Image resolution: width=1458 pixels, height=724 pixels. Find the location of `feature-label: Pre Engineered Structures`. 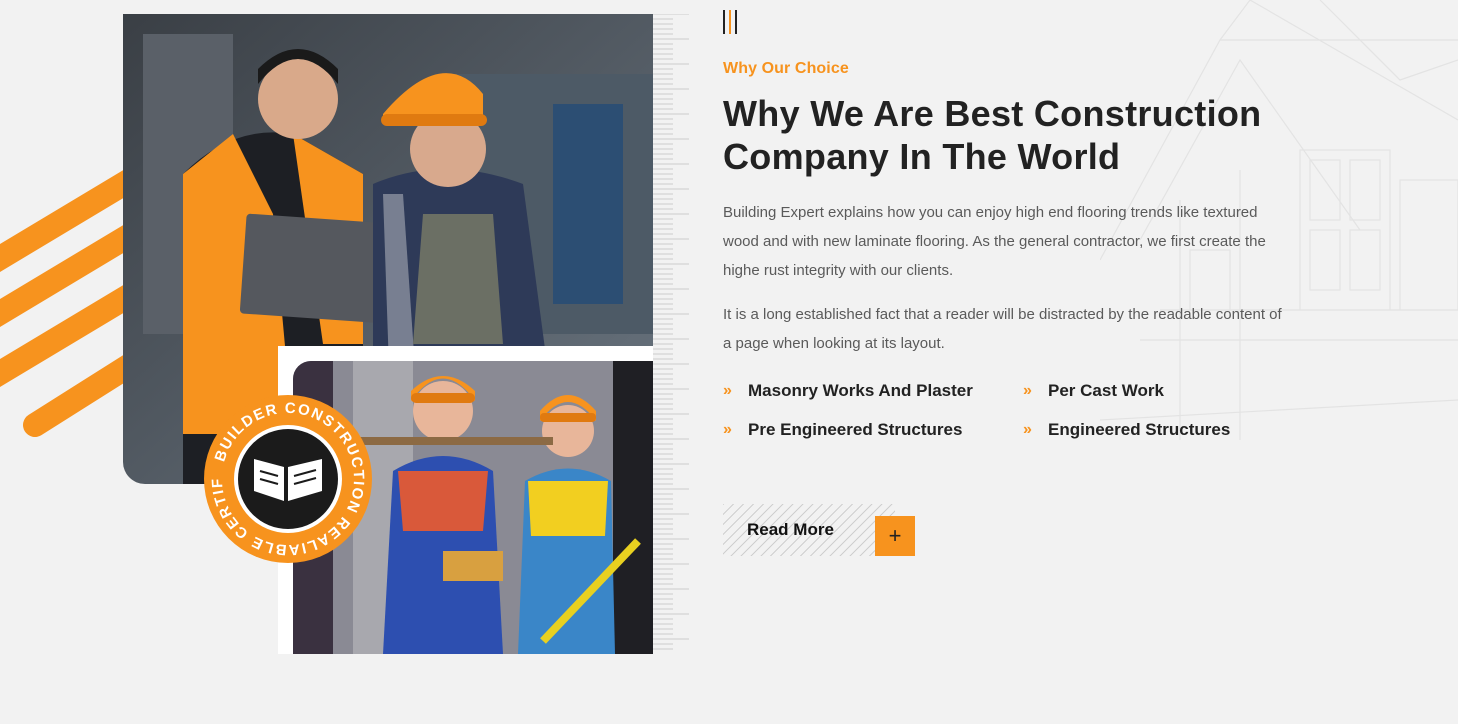

feature-label: Pre Engineered Structures is located at coordinates (855, 429).